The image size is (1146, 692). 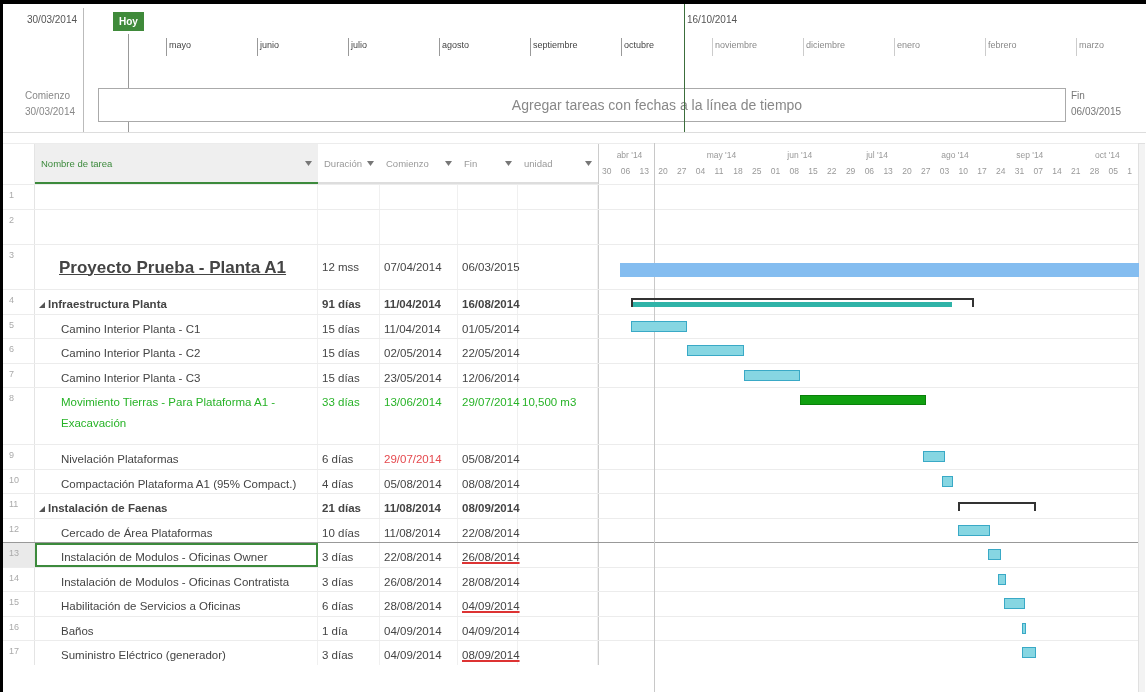 What do you see at coordinates (19, 628) in the screenshot?
I see `row-number: 16` at bounding box center [19, 628].